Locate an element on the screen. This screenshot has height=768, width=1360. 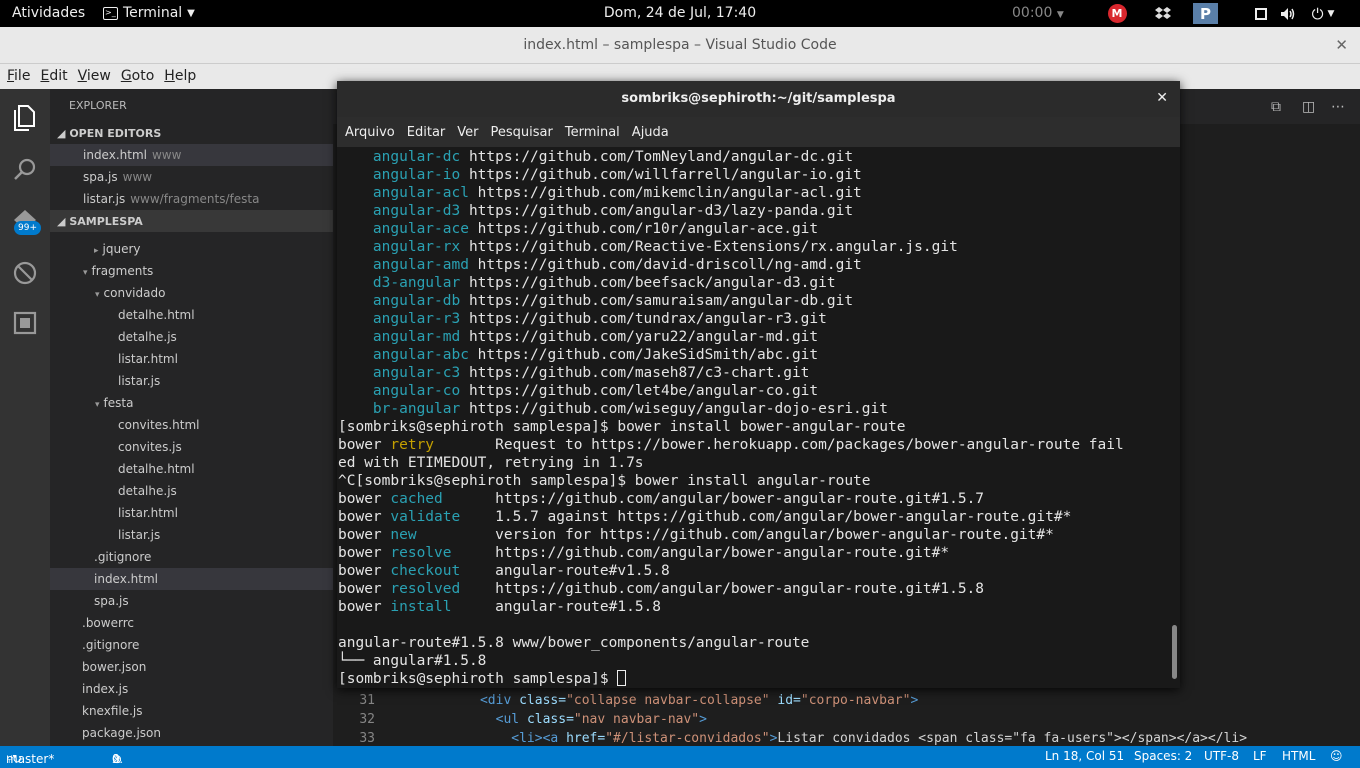
terminal-text: angular-rx is located at coordinates (399, 247).